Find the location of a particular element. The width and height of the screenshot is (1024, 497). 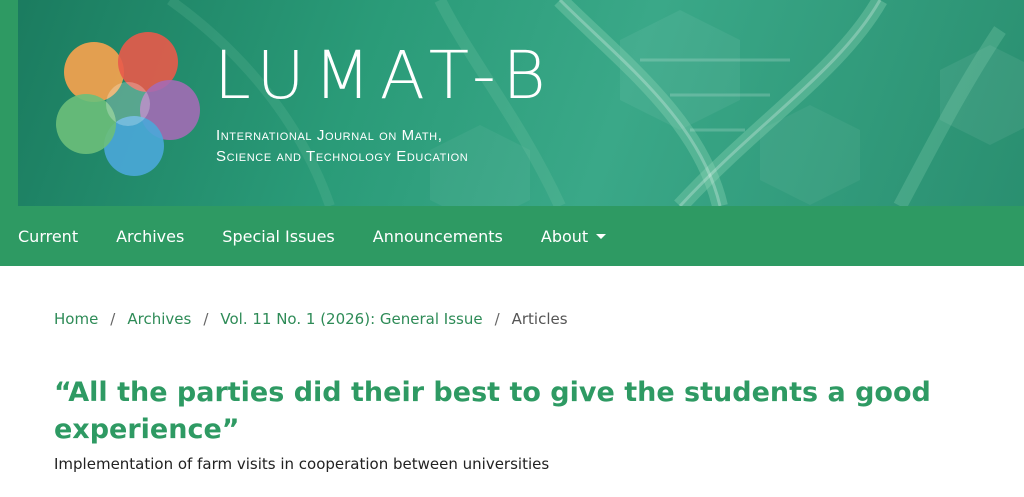

nav-item-archives: Archives is located at coordinates (150, 236).